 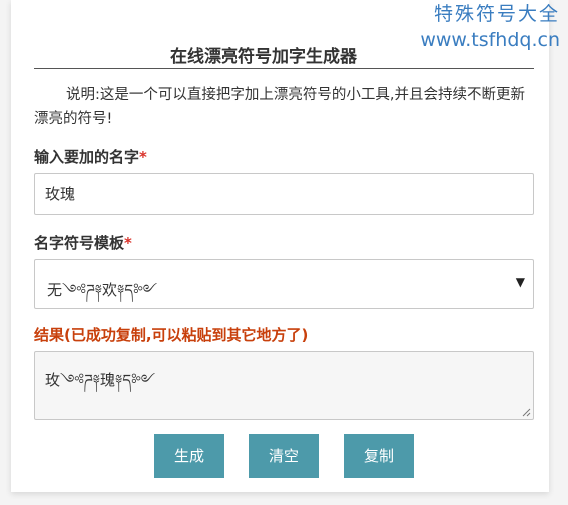 I want to click on name-input-value: 玫瑰, so click(x=60, y=194).